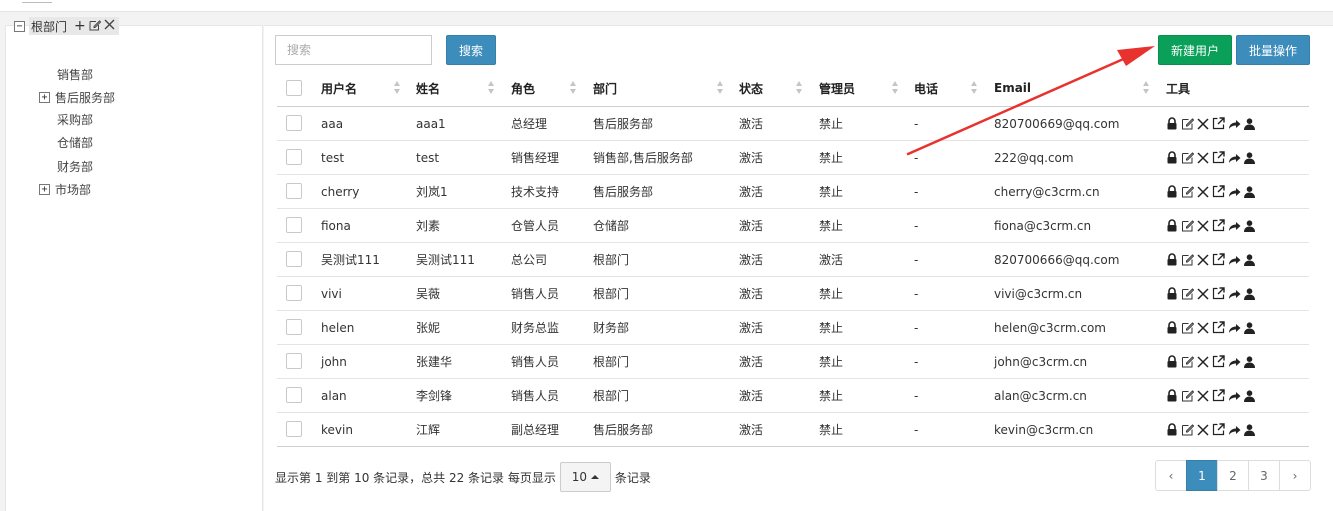 The height and width of the screenshot is (511, 1333). I want to click on column-header-dept: 部门, so click(605, 88).